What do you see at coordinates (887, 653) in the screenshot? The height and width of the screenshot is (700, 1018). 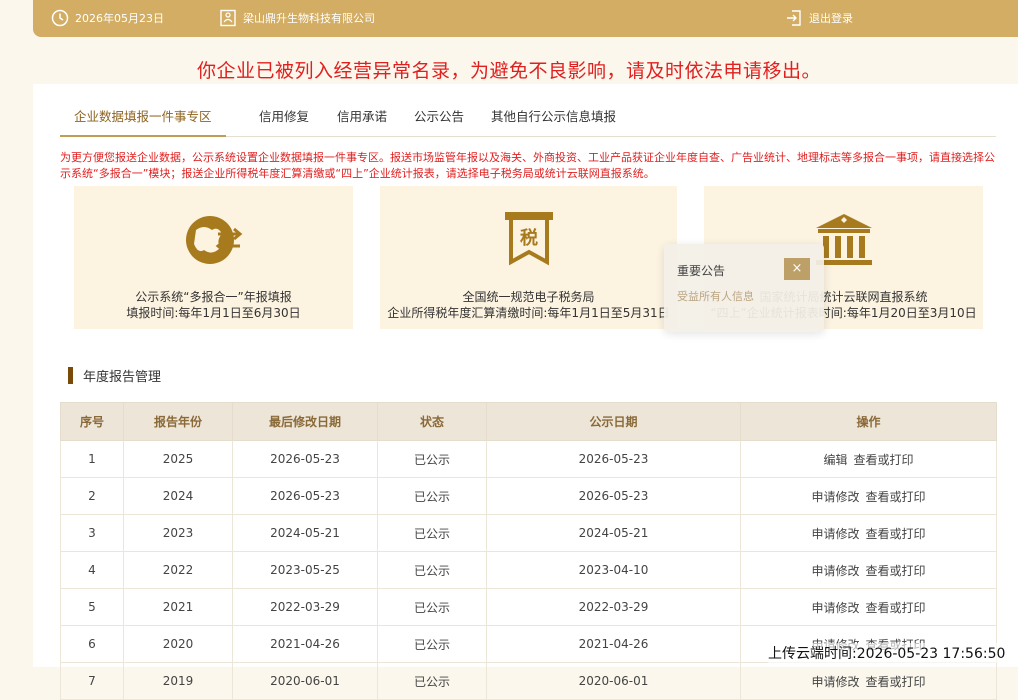 I see `upload-timestamp: 上传云端时间:2026-05-23 17:56:50` at bounding box center [887, 653].